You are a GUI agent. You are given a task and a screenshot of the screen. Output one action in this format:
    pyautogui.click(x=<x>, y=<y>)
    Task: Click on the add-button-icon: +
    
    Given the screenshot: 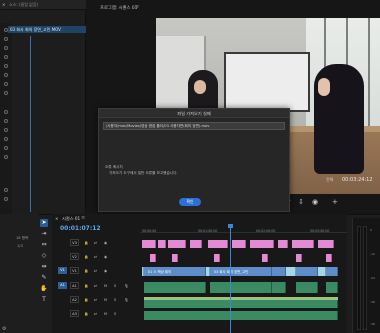 What is the action you would take?
    pyautogui.click(x=335, y=202)
    